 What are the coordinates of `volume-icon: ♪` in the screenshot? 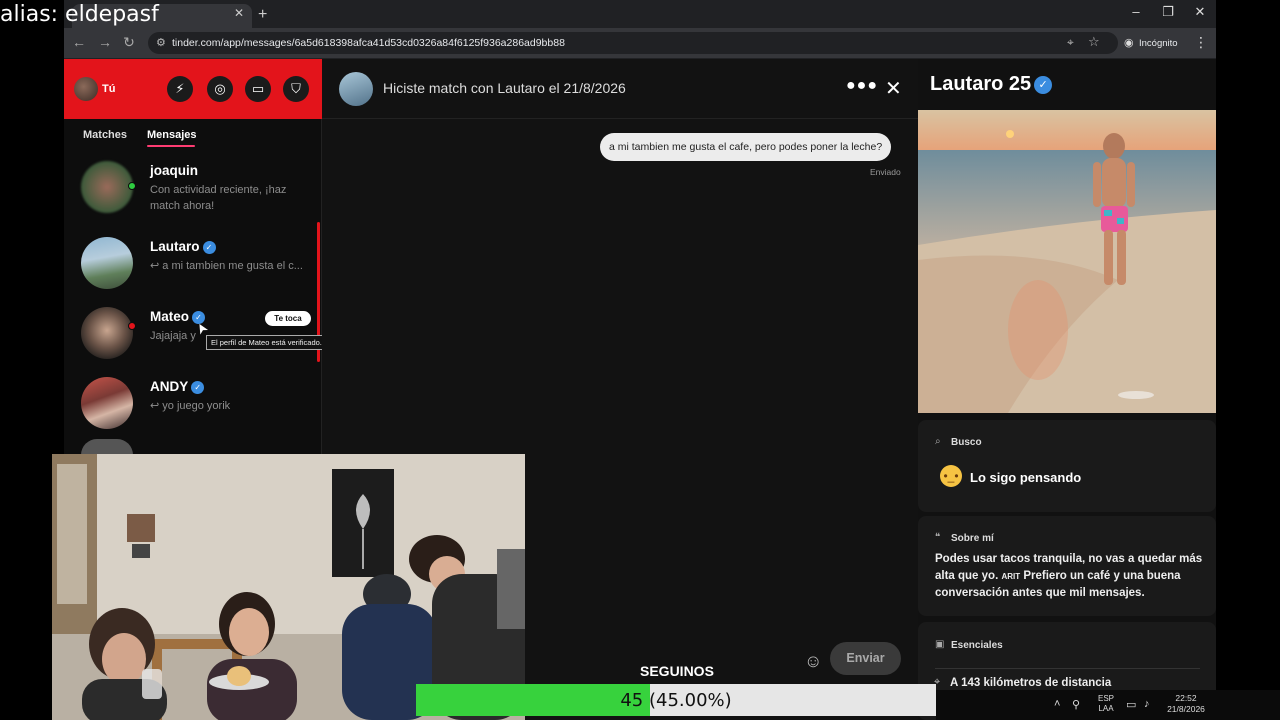 It's located at (1147, 704).